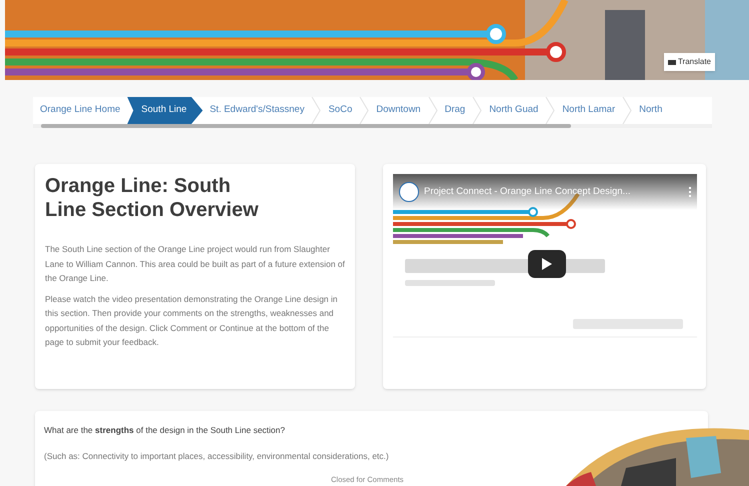 The width and height of the screenshot is (749, 486). Describe the element at coordinates (651, 110) in the screenshot. I see `step-tab: North` at that location.